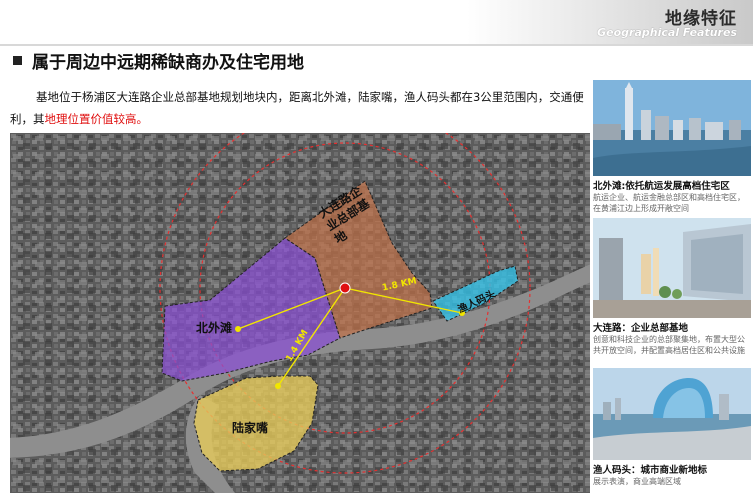 This screenshot has width=753, height=497. What do you see at coordinates (650, 470) in the screenshot?
I see `side-caption-fishermans-wharf: 渔人码头：城市商业新地标` at bounding box center [650, 470].